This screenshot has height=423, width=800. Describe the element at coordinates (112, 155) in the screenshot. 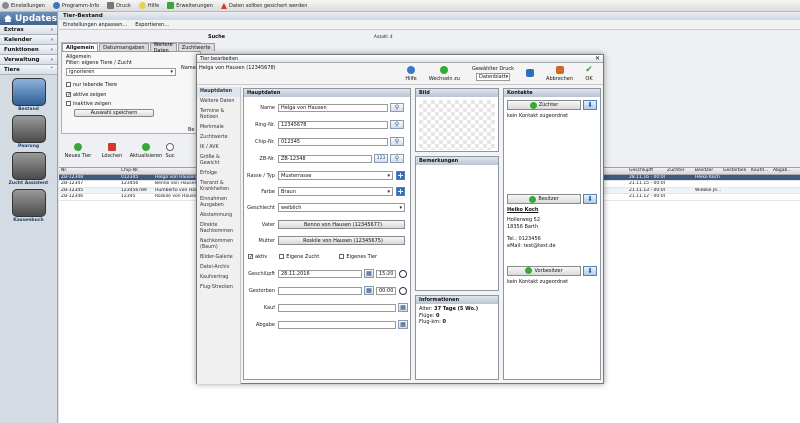

I see `delete-button: Löschen` at that location.